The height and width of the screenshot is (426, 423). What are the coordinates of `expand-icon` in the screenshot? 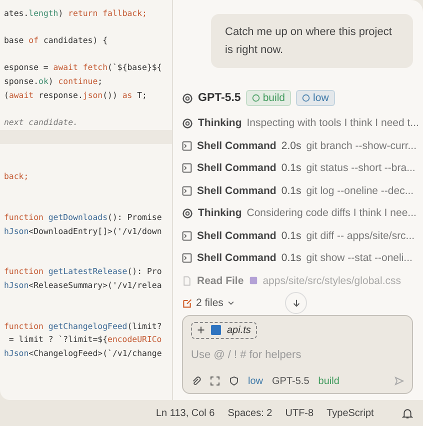 It's located at (215, 381).